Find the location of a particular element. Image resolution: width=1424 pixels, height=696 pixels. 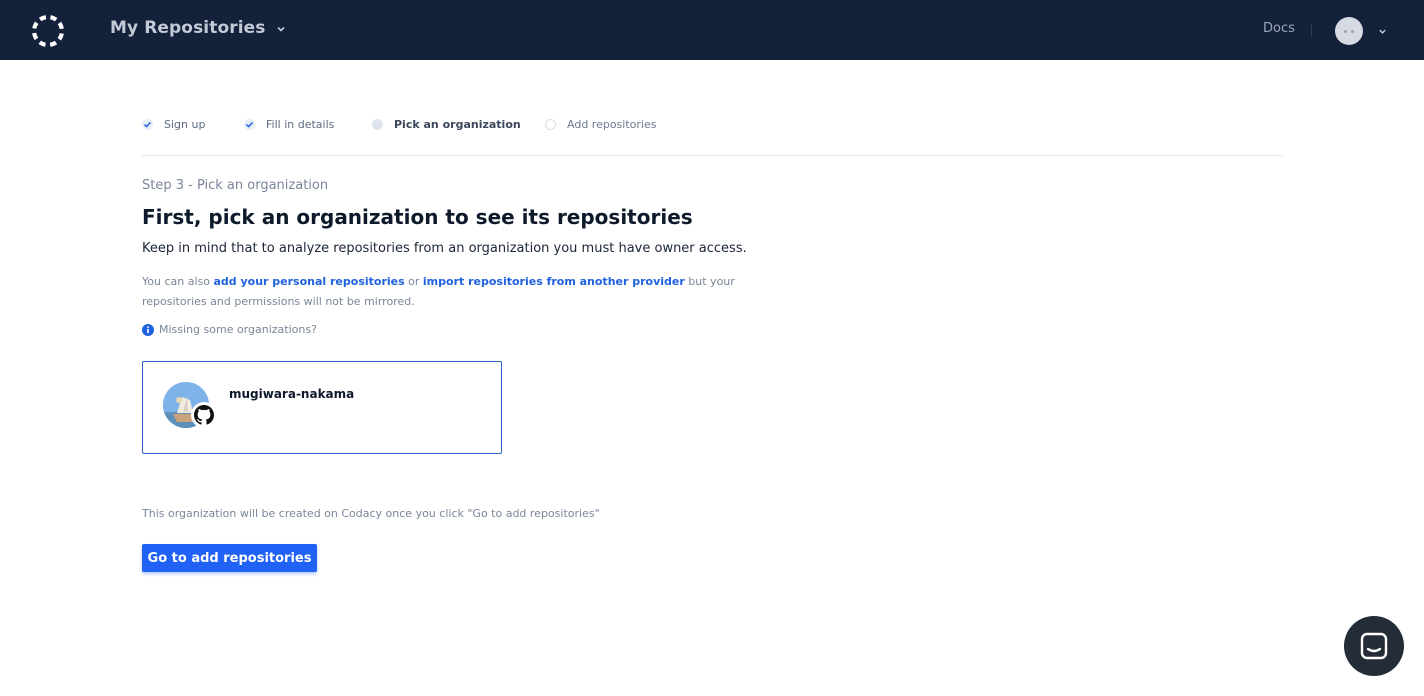

chat-icon is located at coordinates (1374, 646).